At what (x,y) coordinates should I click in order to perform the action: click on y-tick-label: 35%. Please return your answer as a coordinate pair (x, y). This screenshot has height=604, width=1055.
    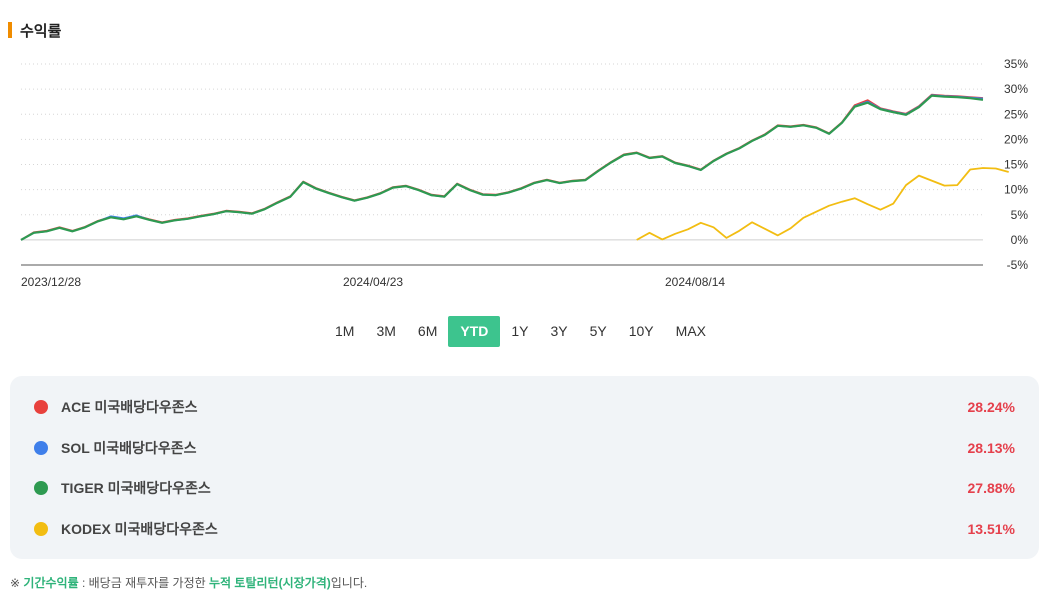
    Looking at the image, I should click on (1016, 64).